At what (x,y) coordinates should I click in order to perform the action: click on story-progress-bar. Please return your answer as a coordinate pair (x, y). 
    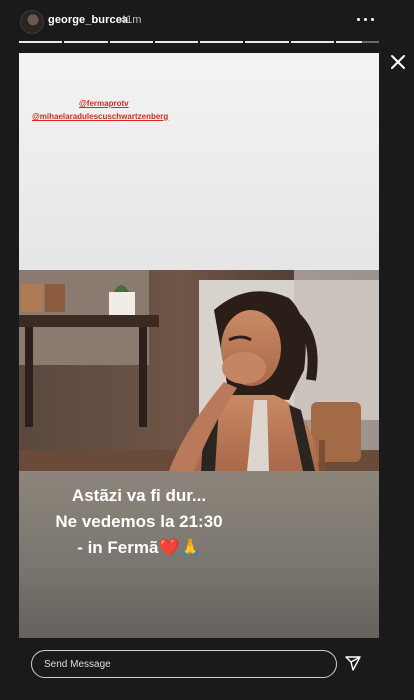
    Looking at the image, I should click on (199, 42).